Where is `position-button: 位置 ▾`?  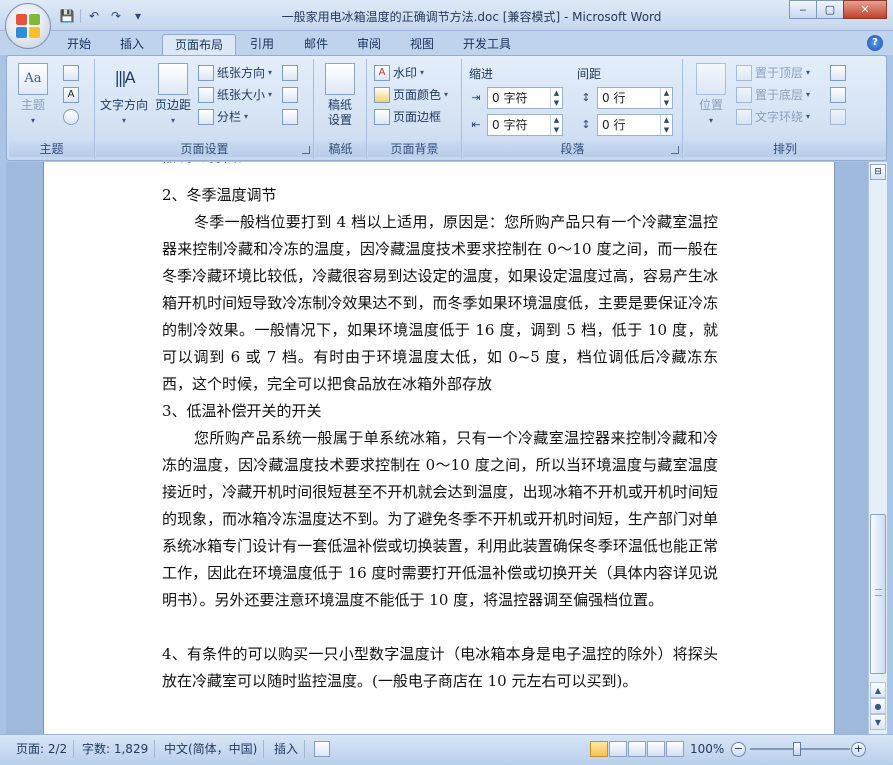
position-button: 位置 ▾ is located at coordinates (711, 95).